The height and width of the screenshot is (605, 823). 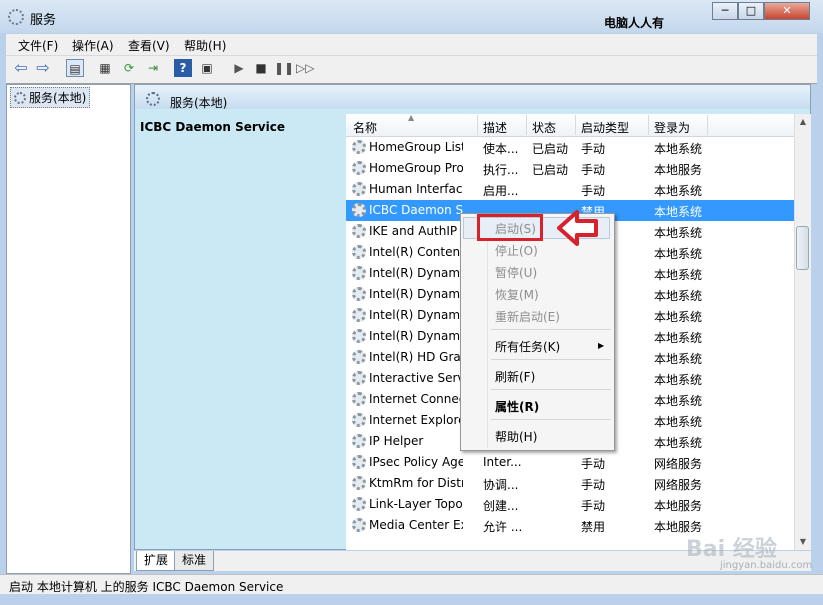 I want to click on column-header-status: 状态, so click(x=544, y=127).